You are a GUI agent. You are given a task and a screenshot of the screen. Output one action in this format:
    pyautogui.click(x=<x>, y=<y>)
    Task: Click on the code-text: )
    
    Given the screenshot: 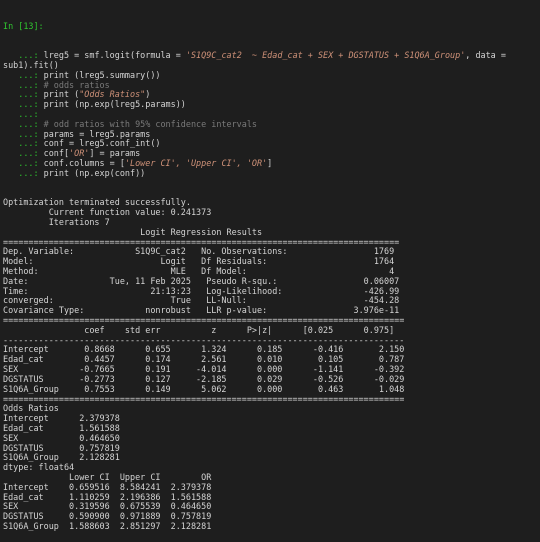 What is the action you would take?
    pyautogui.click(x=148, y=94)
    